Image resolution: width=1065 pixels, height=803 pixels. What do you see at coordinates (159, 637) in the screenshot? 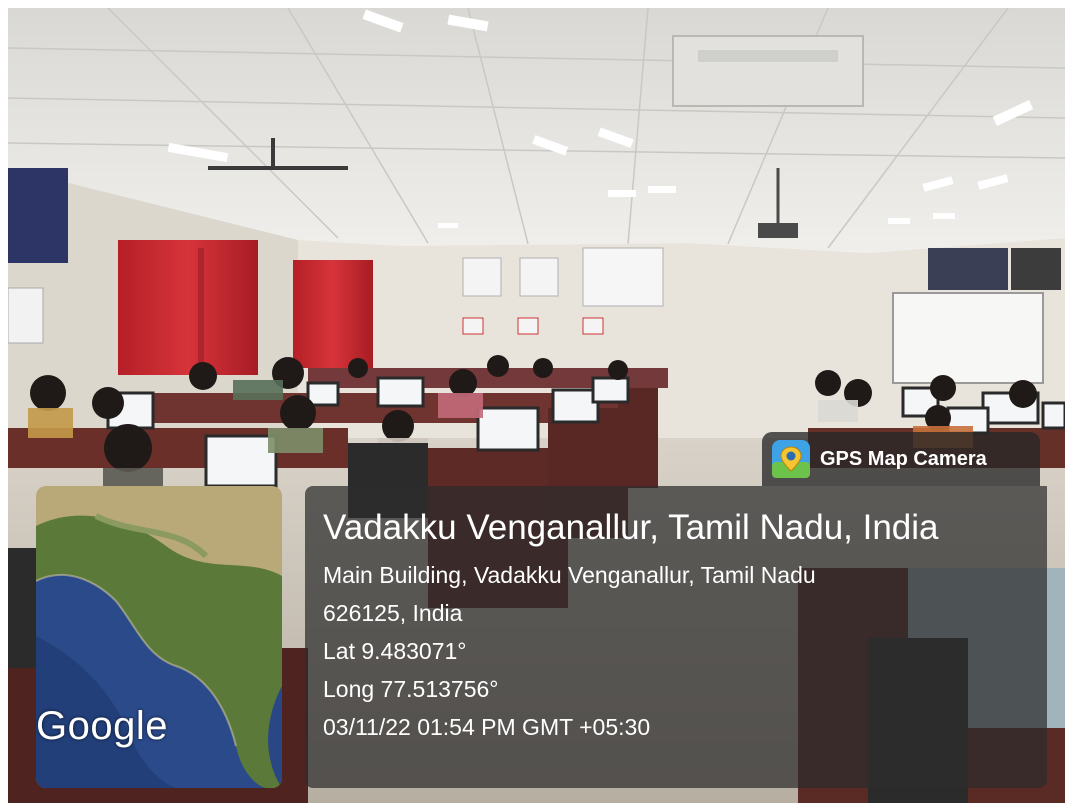
I see `map-thumbnail: Google` at bounding box center [159, 637].